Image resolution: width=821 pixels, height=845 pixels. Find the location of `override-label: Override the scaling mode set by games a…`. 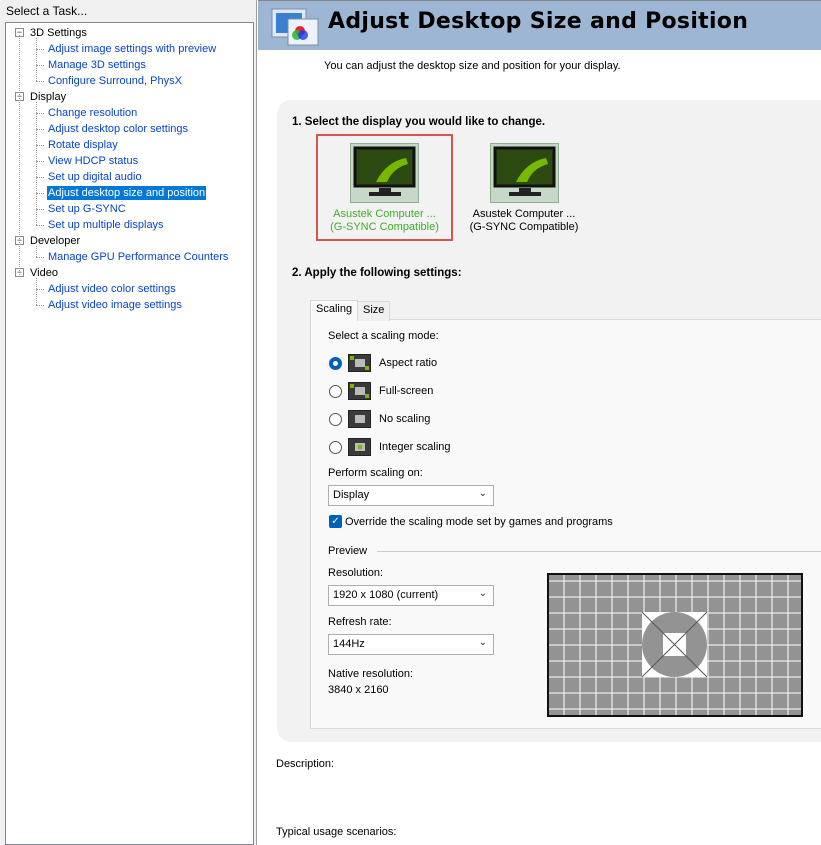

override-label: Override the scaling mode set by games a… is located at coordinates (479, 522).